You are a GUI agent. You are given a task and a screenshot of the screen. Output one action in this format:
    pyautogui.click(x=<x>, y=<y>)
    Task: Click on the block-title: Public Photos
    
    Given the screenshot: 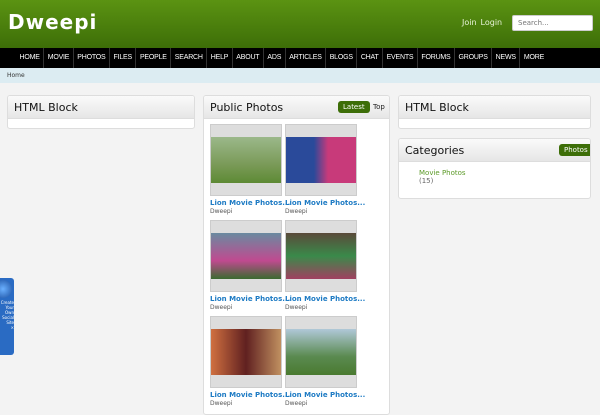 What is the action you would take?
    pyautogui.click(x=247, y=107)
    